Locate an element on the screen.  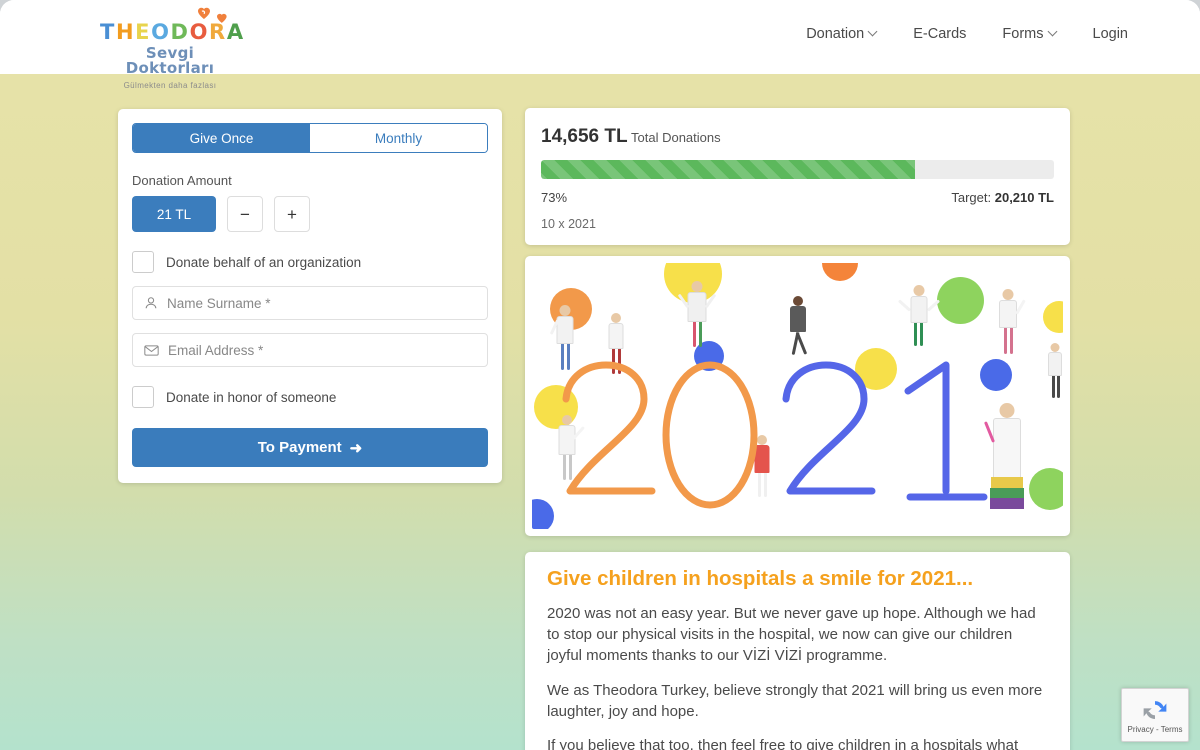
nav-item-forms: Forms is located at coordinates (1029, 34).